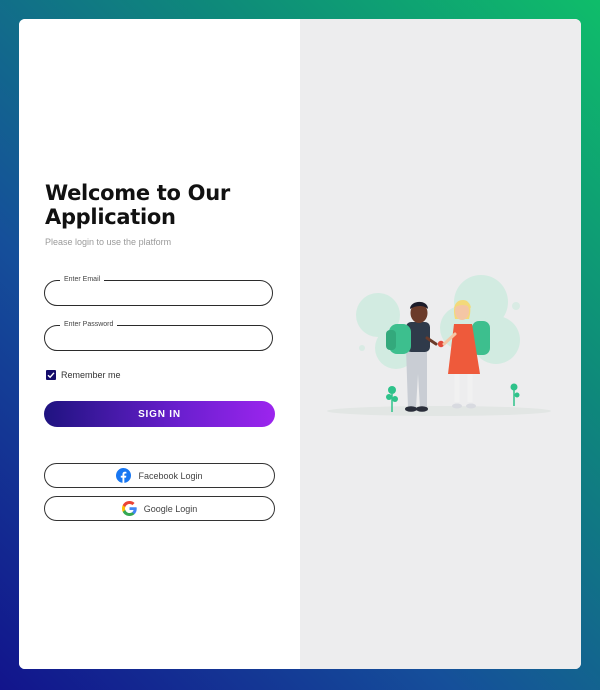  I want to click on page-subtitle: Please login to use the platform, so click(108, 242).